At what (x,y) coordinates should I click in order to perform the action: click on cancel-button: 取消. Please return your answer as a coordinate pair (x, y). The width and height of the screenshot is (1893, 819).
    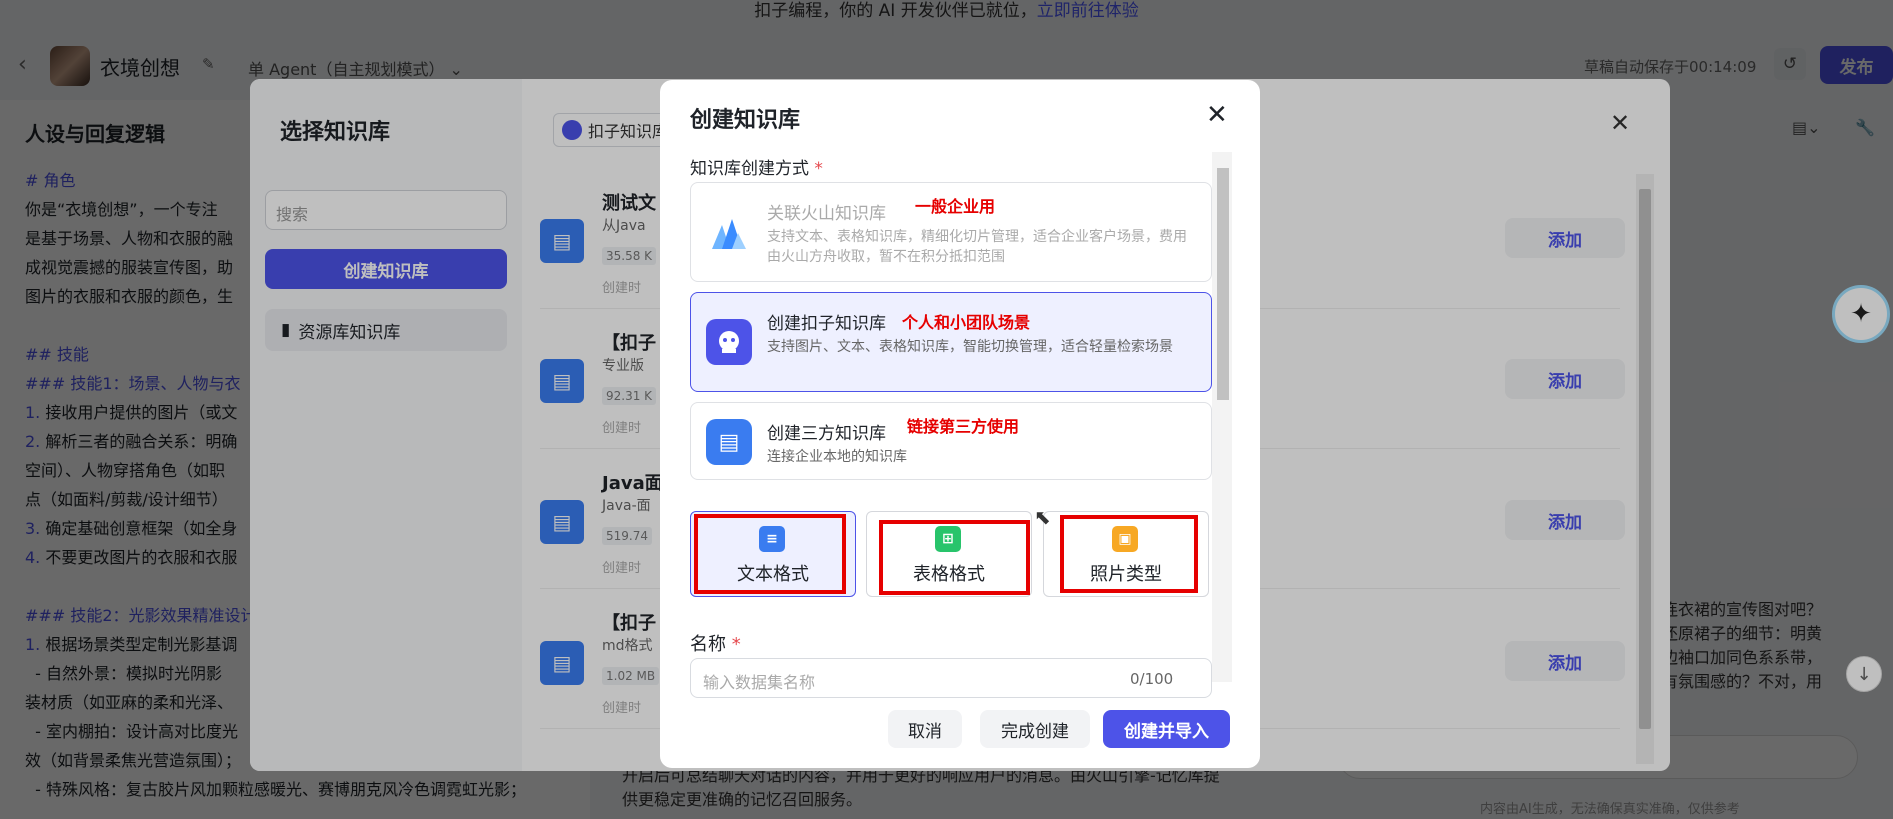
    Looking at the image, I should click on (925, 729).